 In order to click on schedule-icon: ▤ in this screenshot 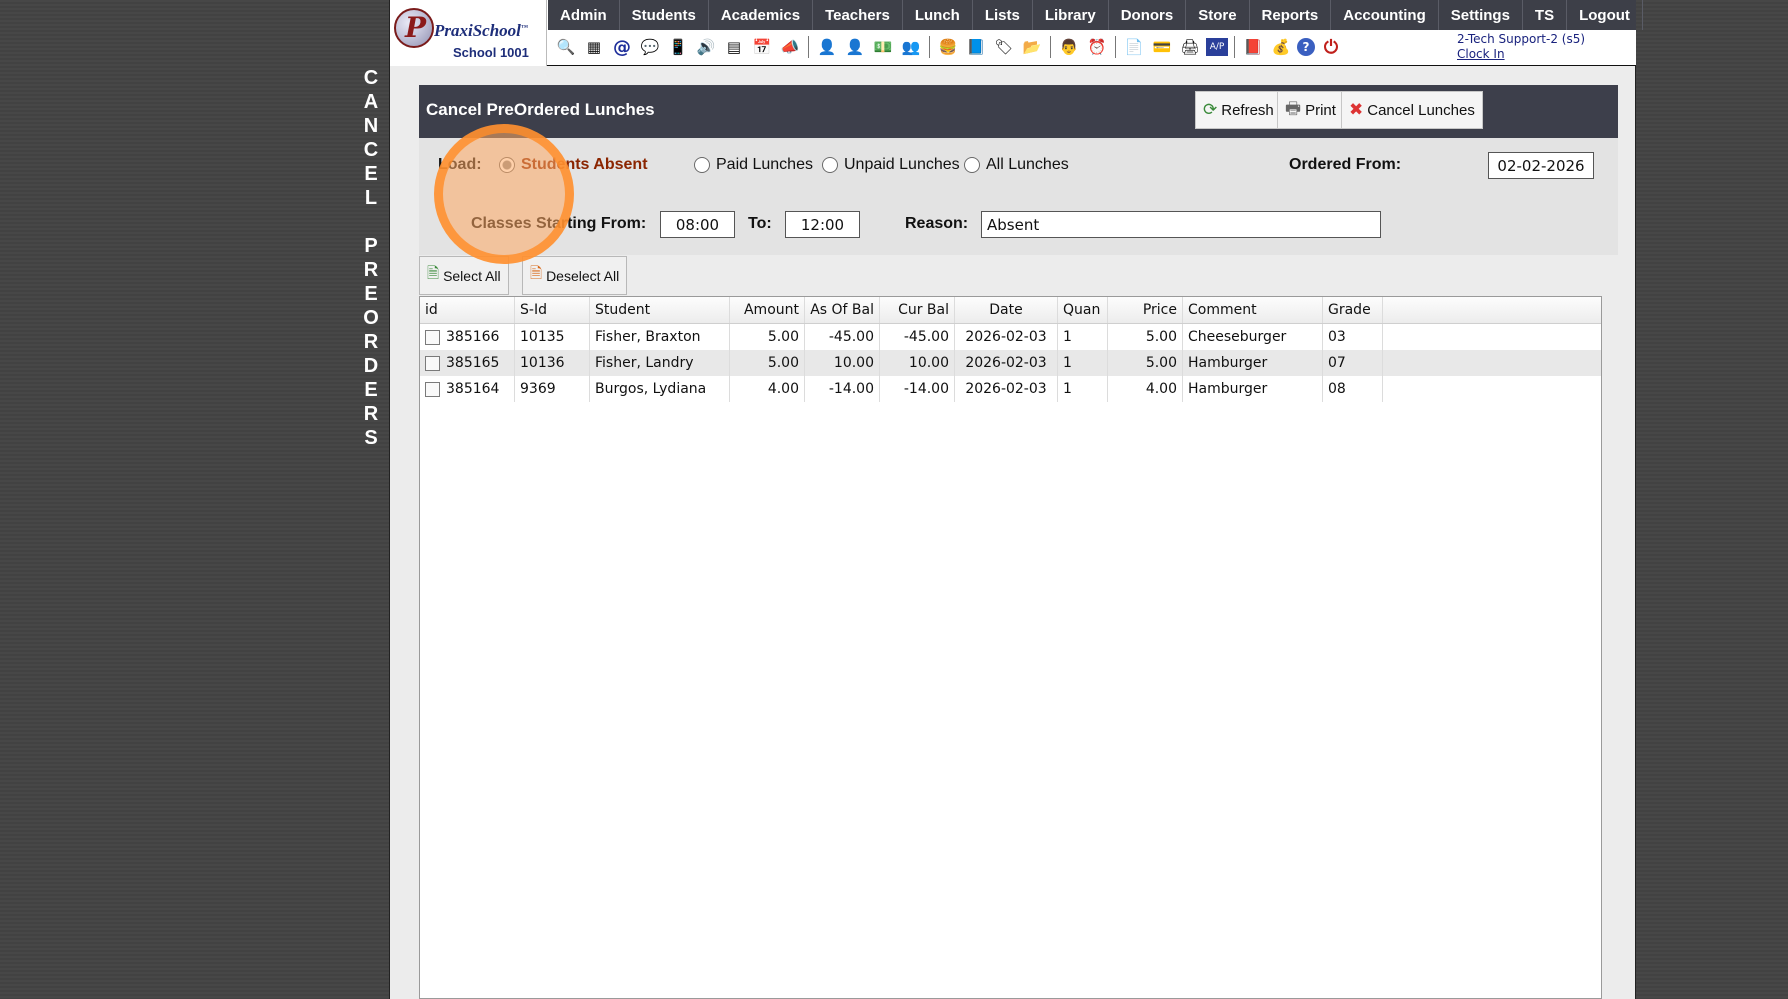, I will do `click(734, 47)`.